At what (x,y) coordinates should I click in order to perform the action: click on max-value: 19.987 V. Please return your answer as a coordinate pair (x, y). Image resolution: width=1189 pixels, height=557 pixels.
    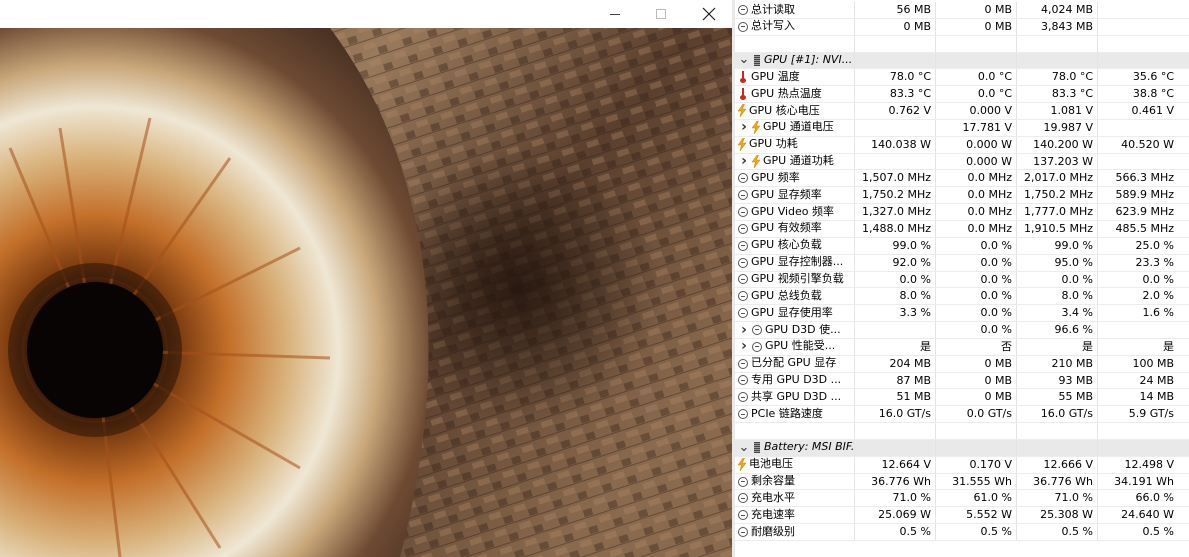
    Looking at the image, I should click on (1057, 127).